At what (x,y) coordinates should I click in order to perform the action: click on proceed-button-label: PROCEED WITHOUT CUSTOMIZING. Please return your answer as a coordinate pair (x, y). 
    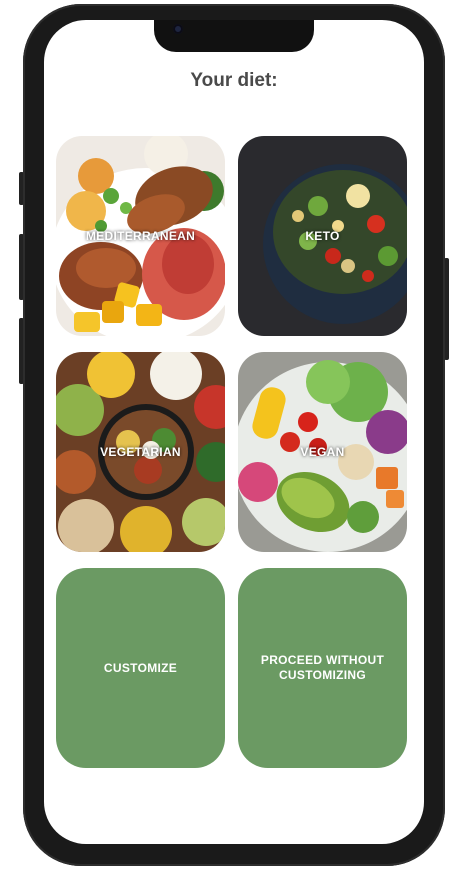
    Looking at the image, I should click on (322, 667).